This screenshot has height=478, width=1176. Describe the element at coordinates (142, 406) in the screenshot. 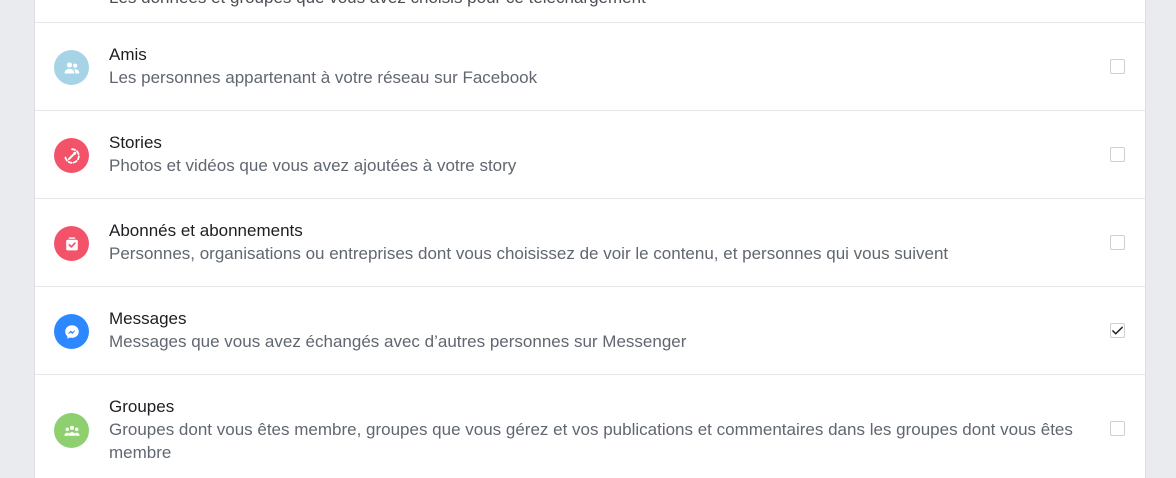

I see `option-title: Groupes` at that location.